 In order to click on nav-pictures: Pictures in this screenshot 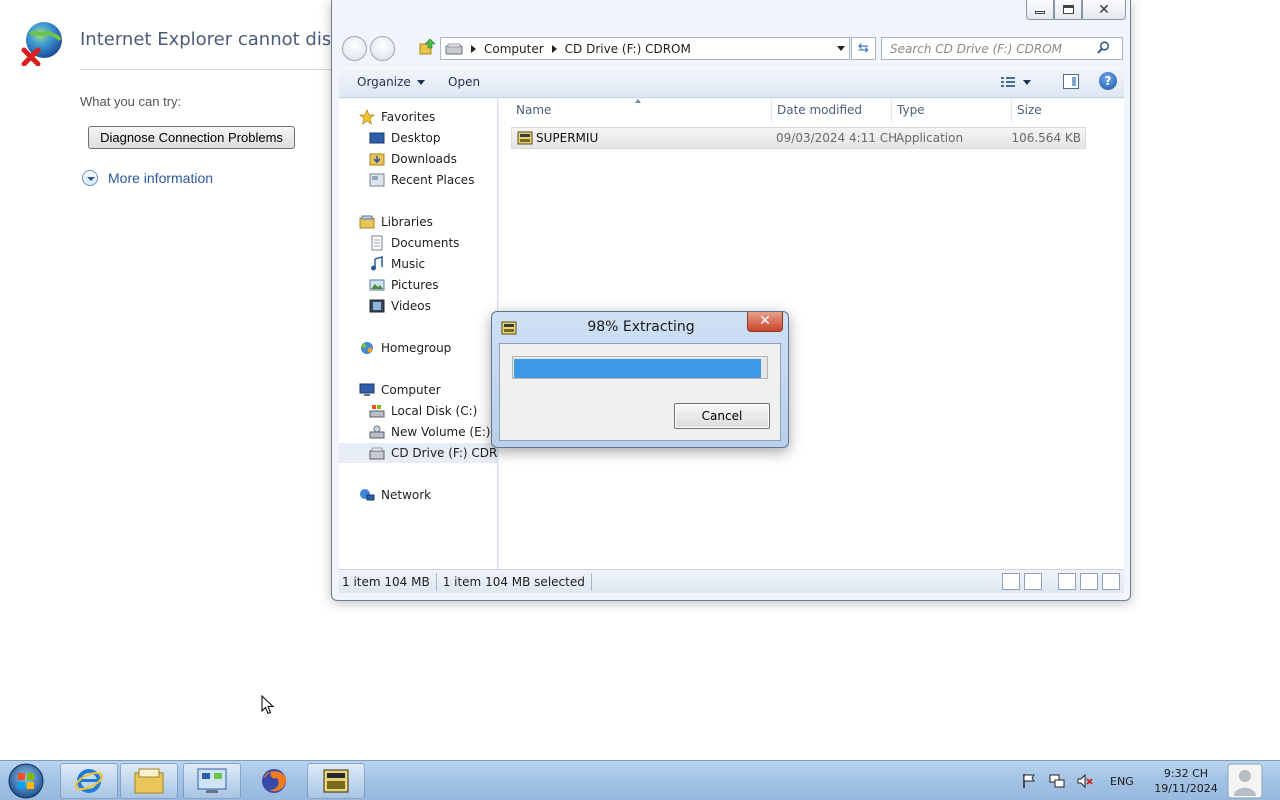, I will do `click(404, 285)`.